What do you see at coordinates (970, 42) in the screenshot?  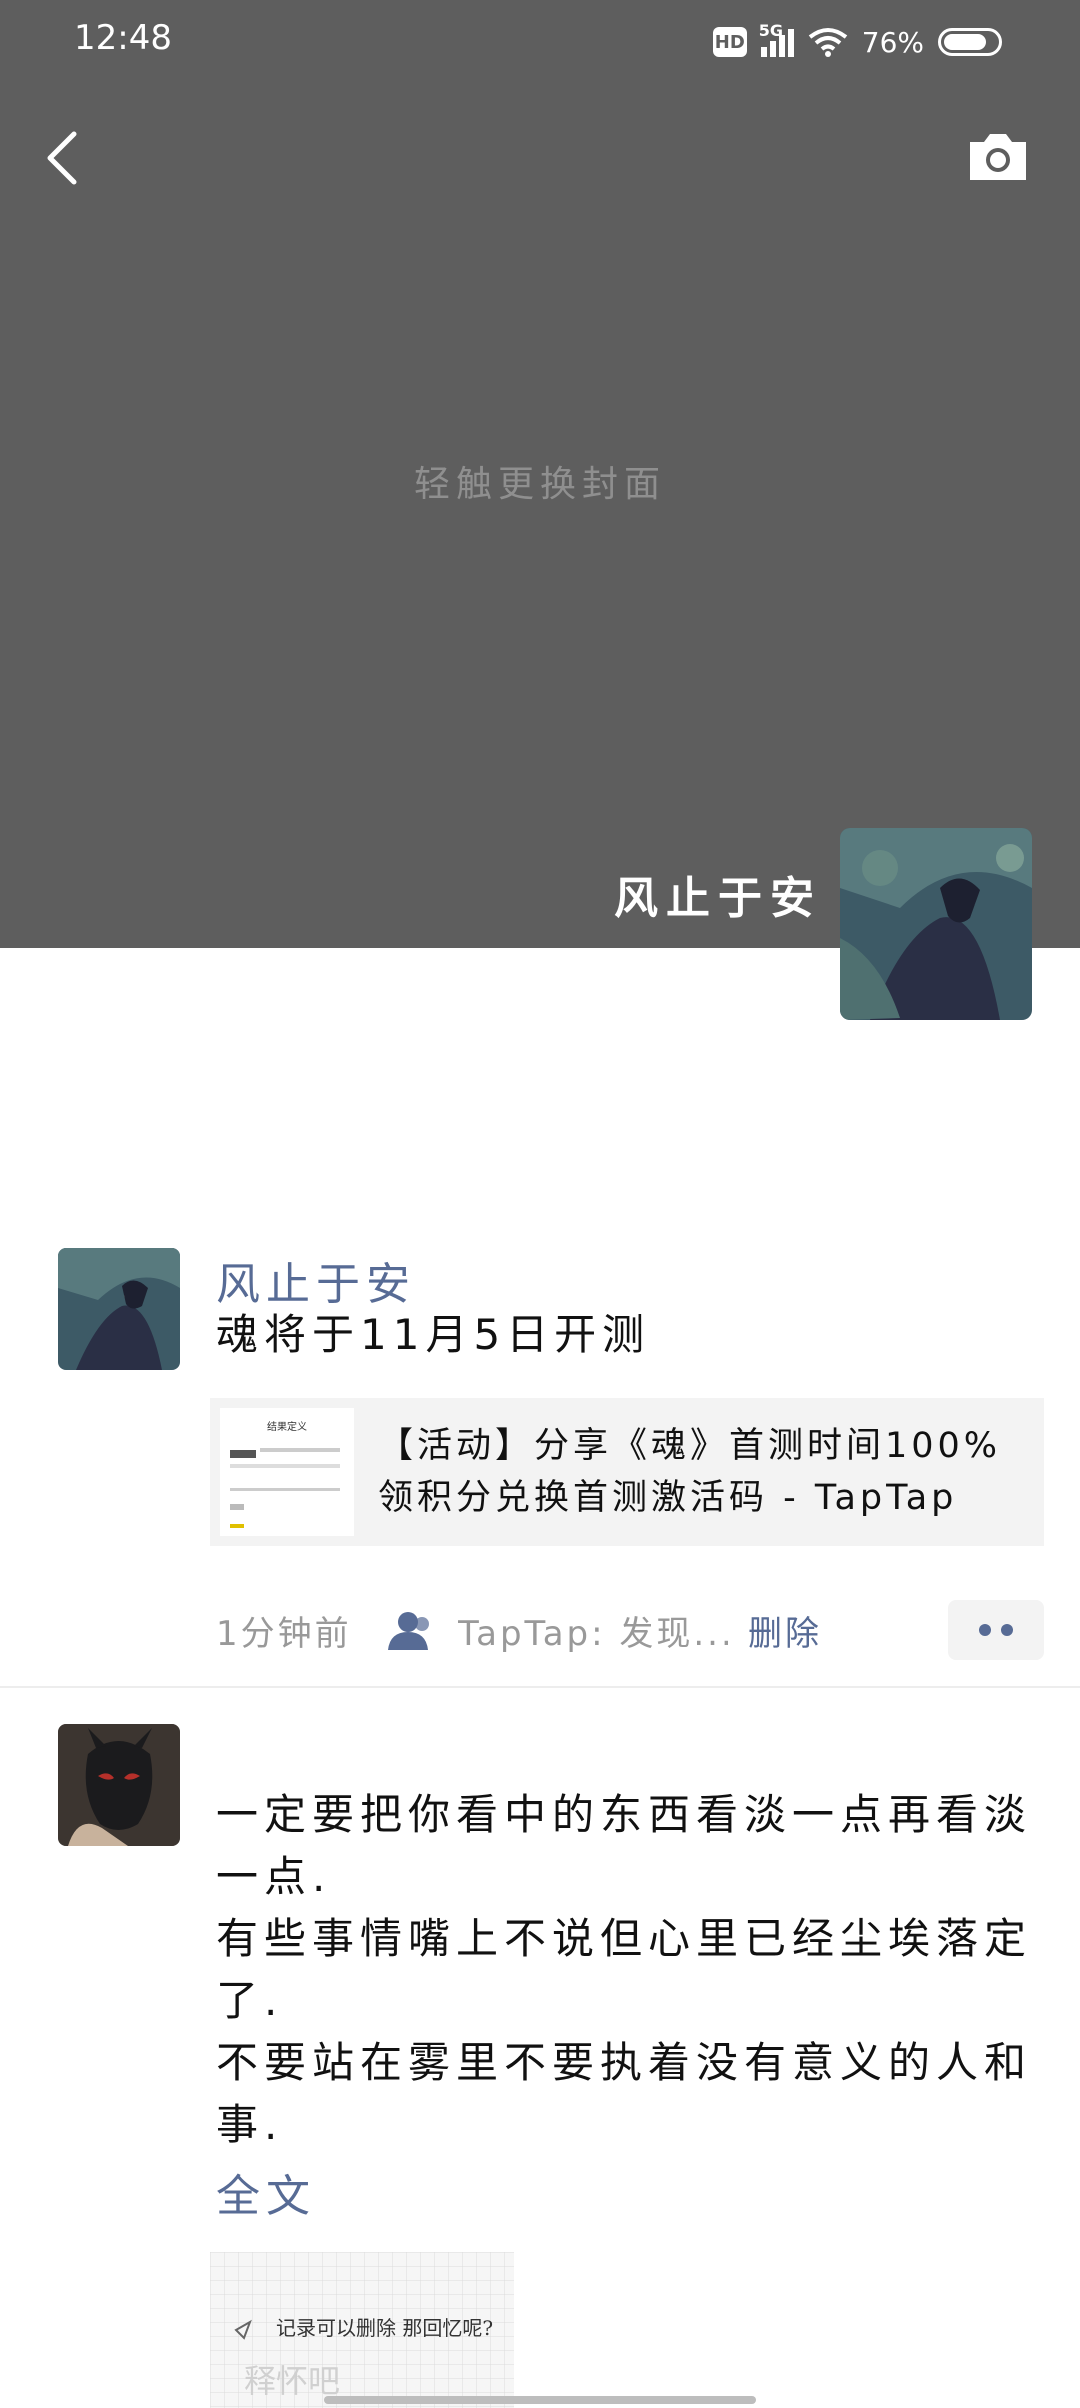 I see `battery-icon` at bounding box center [970, 42].